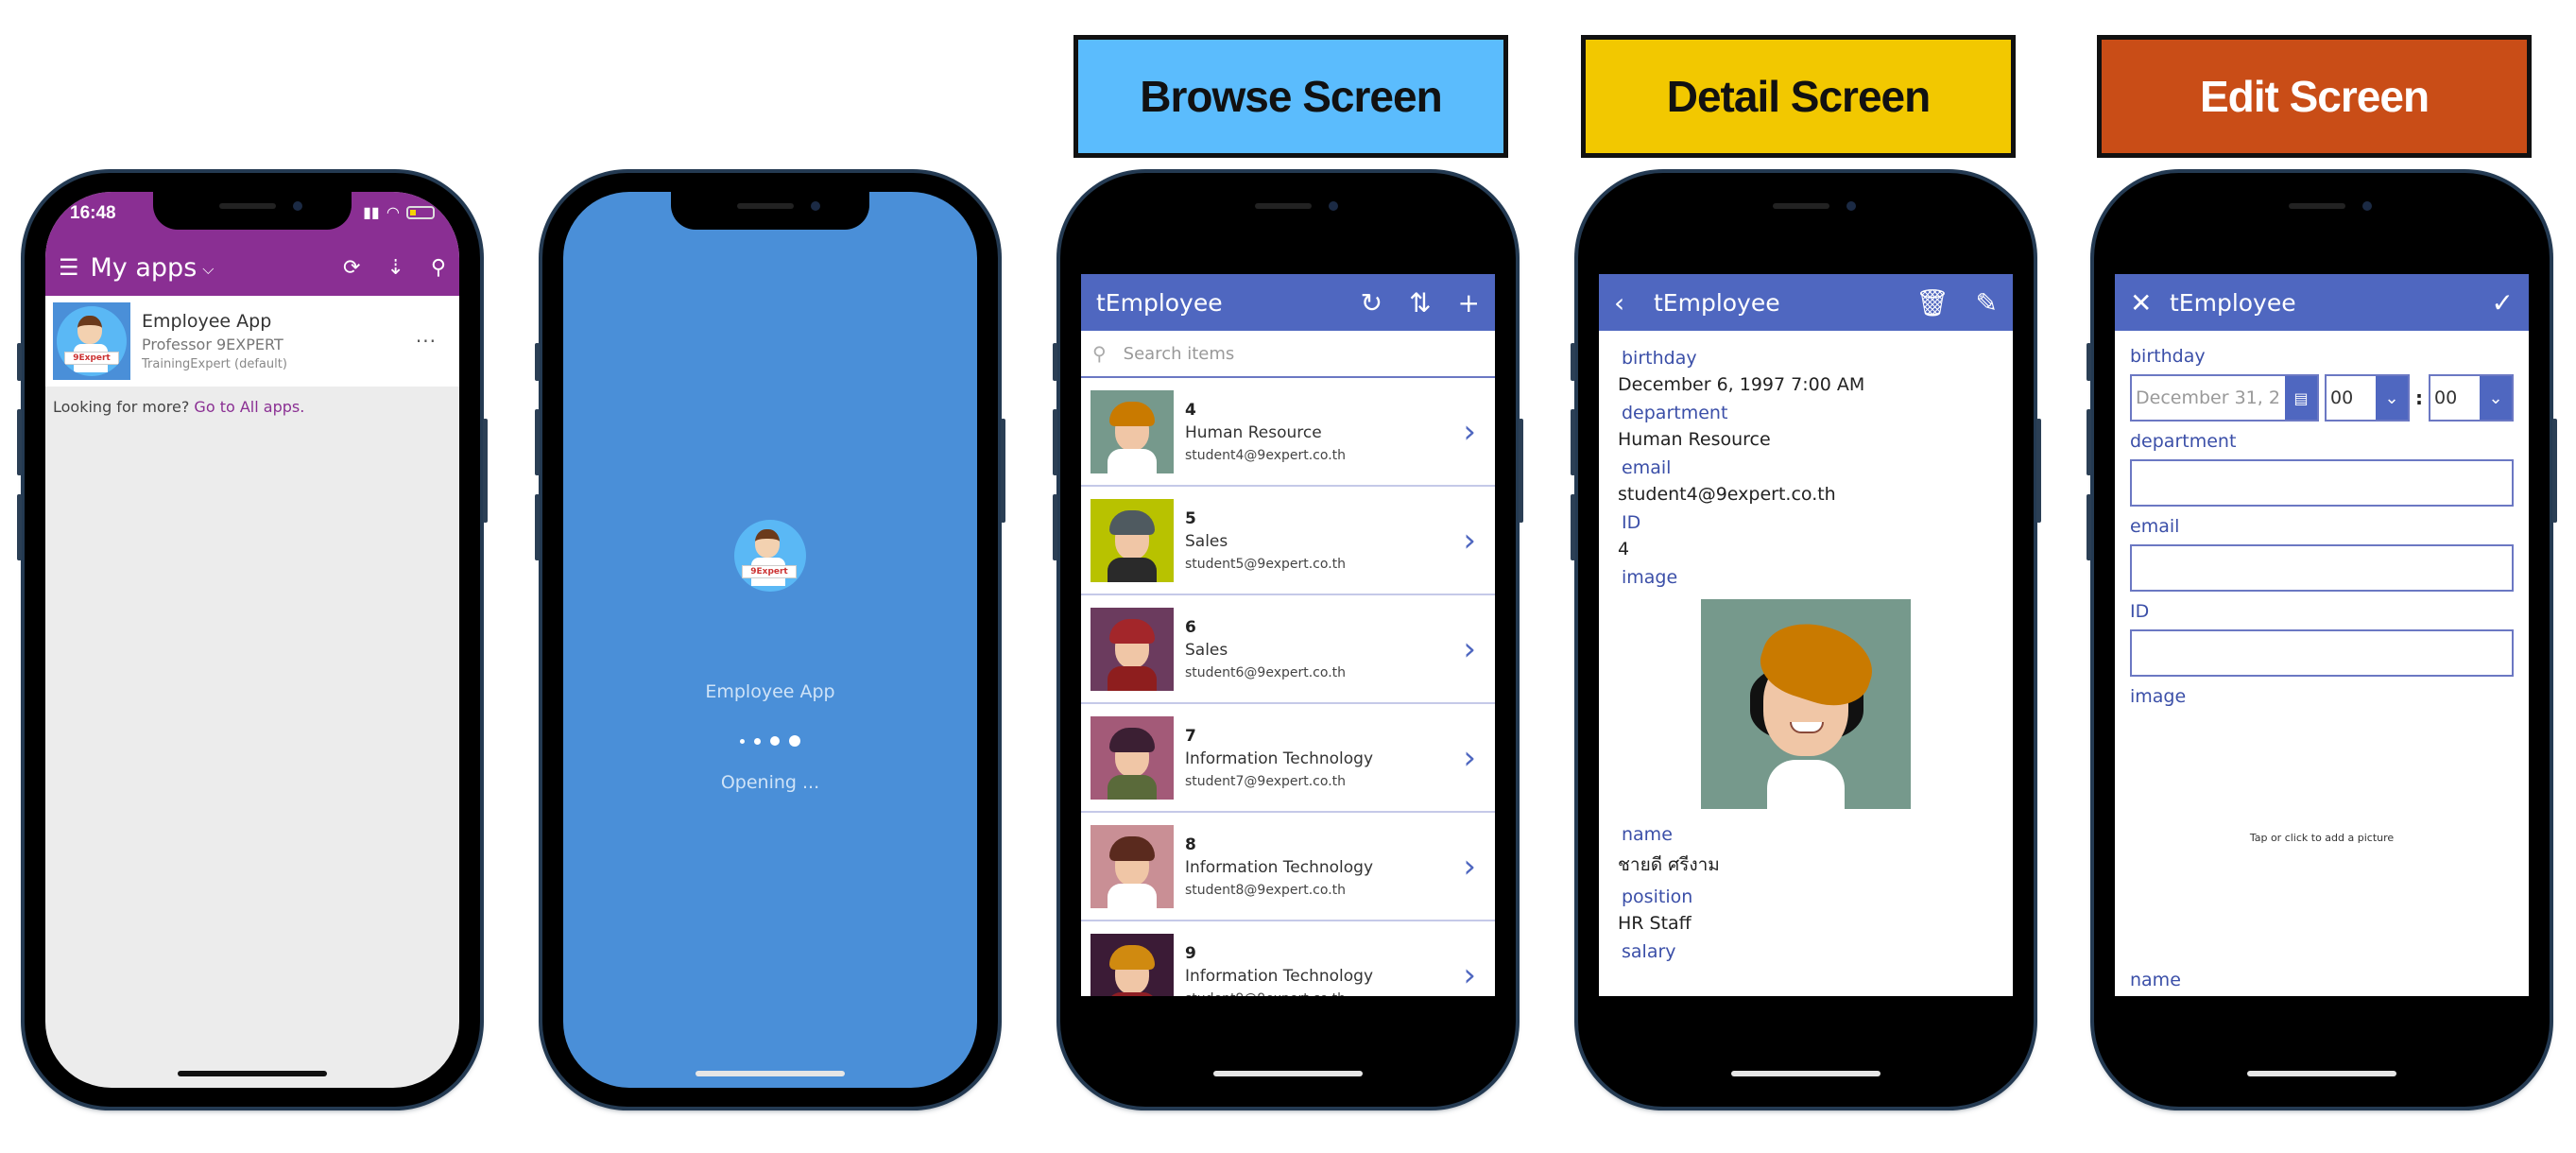  Describe the element at coordinates (1657, 896) in the screenshot. I see `position-label: position` at that location.